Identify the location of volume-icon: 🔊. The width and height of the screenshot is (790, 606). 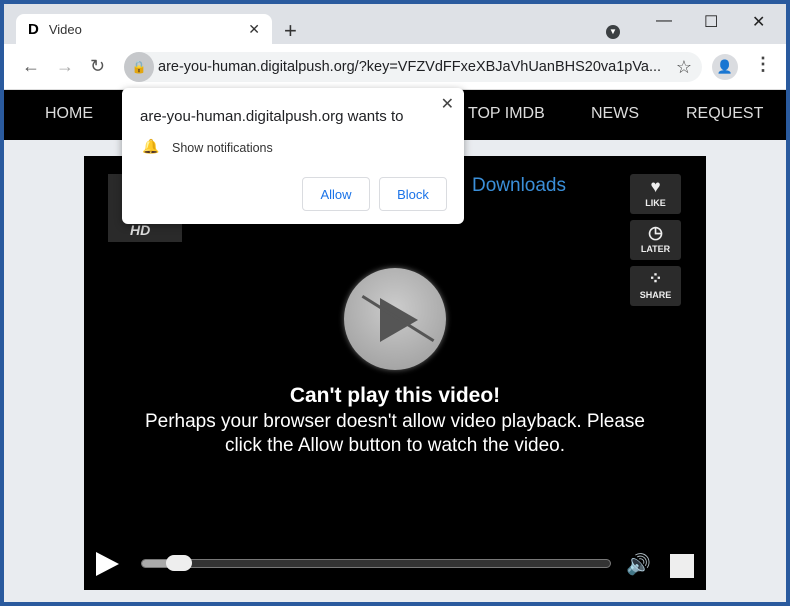
(638, 564).